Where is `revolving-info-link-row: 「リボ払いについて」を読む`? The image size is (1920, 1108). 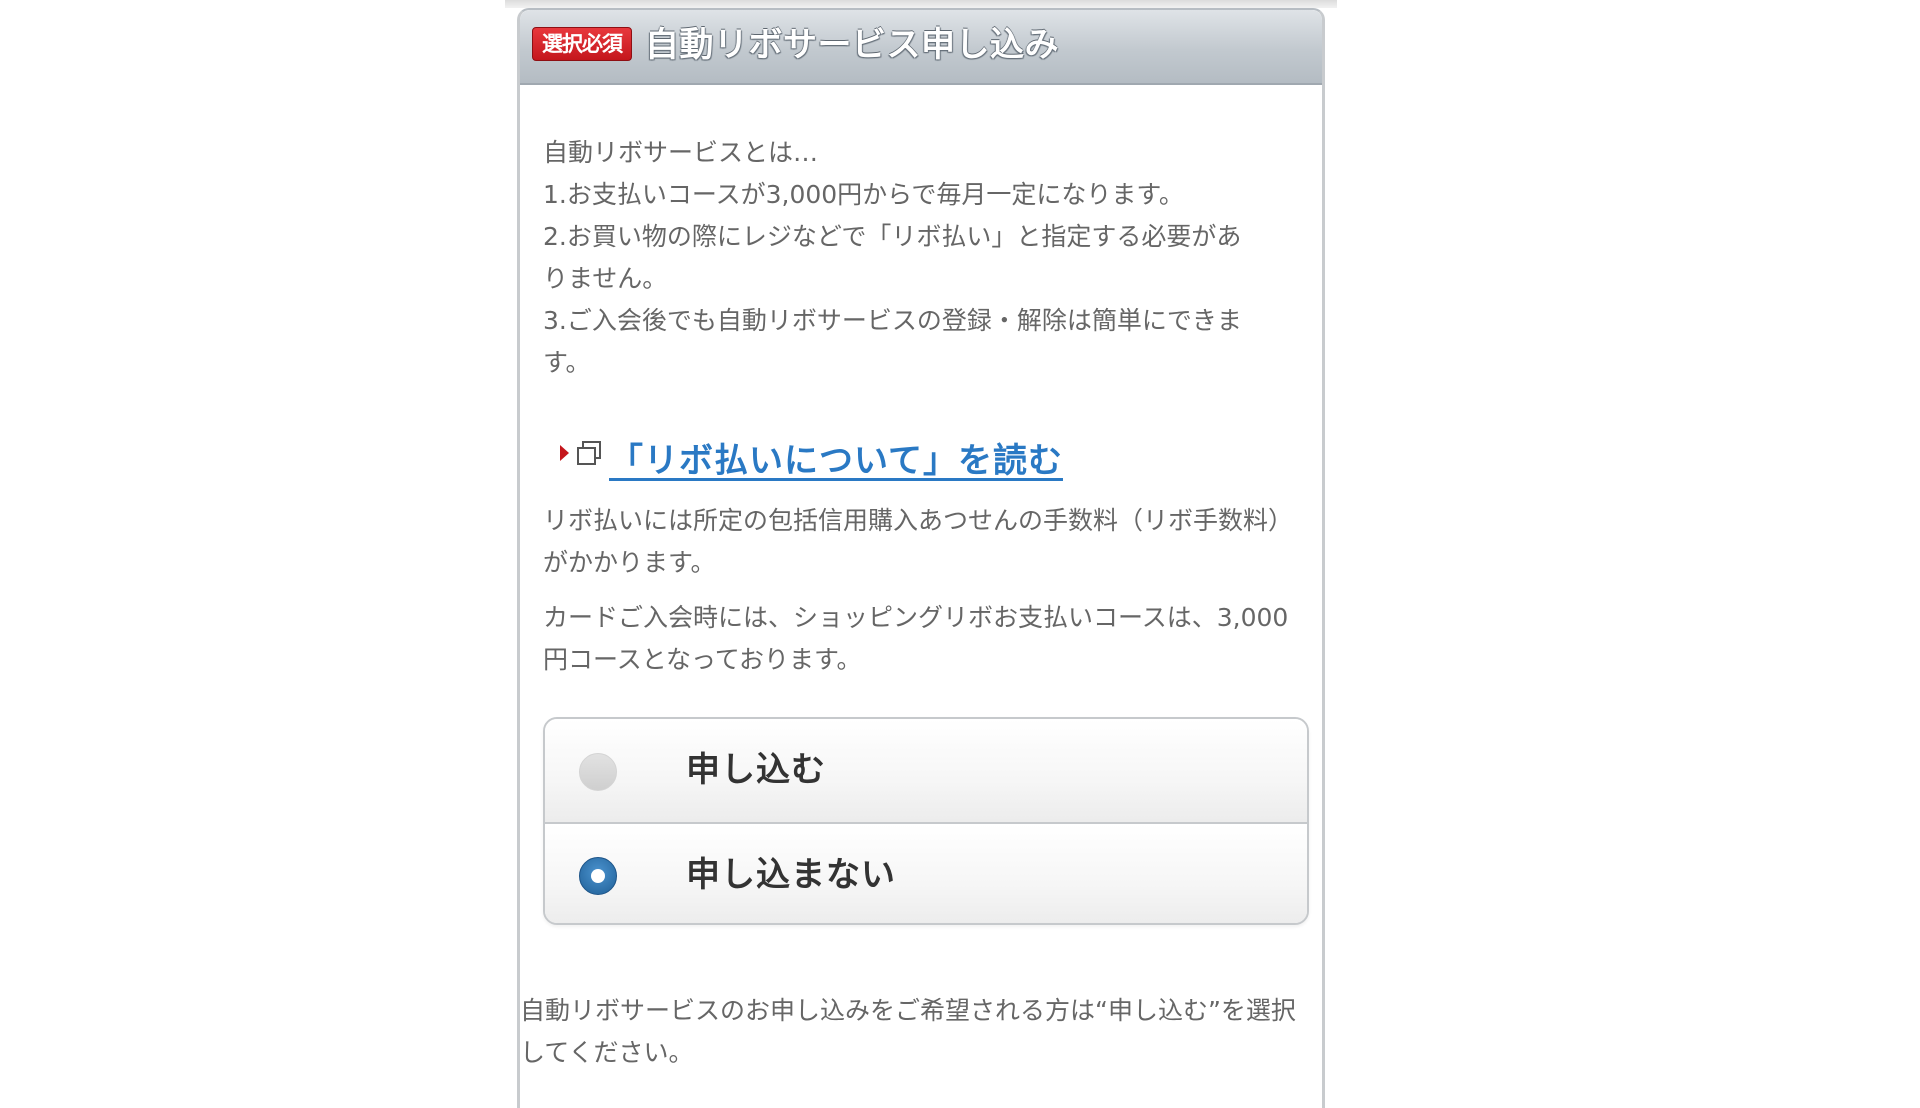 revolving-info-link-row: 「リボ払いについて」を読む is located at coordinates (811, 457).